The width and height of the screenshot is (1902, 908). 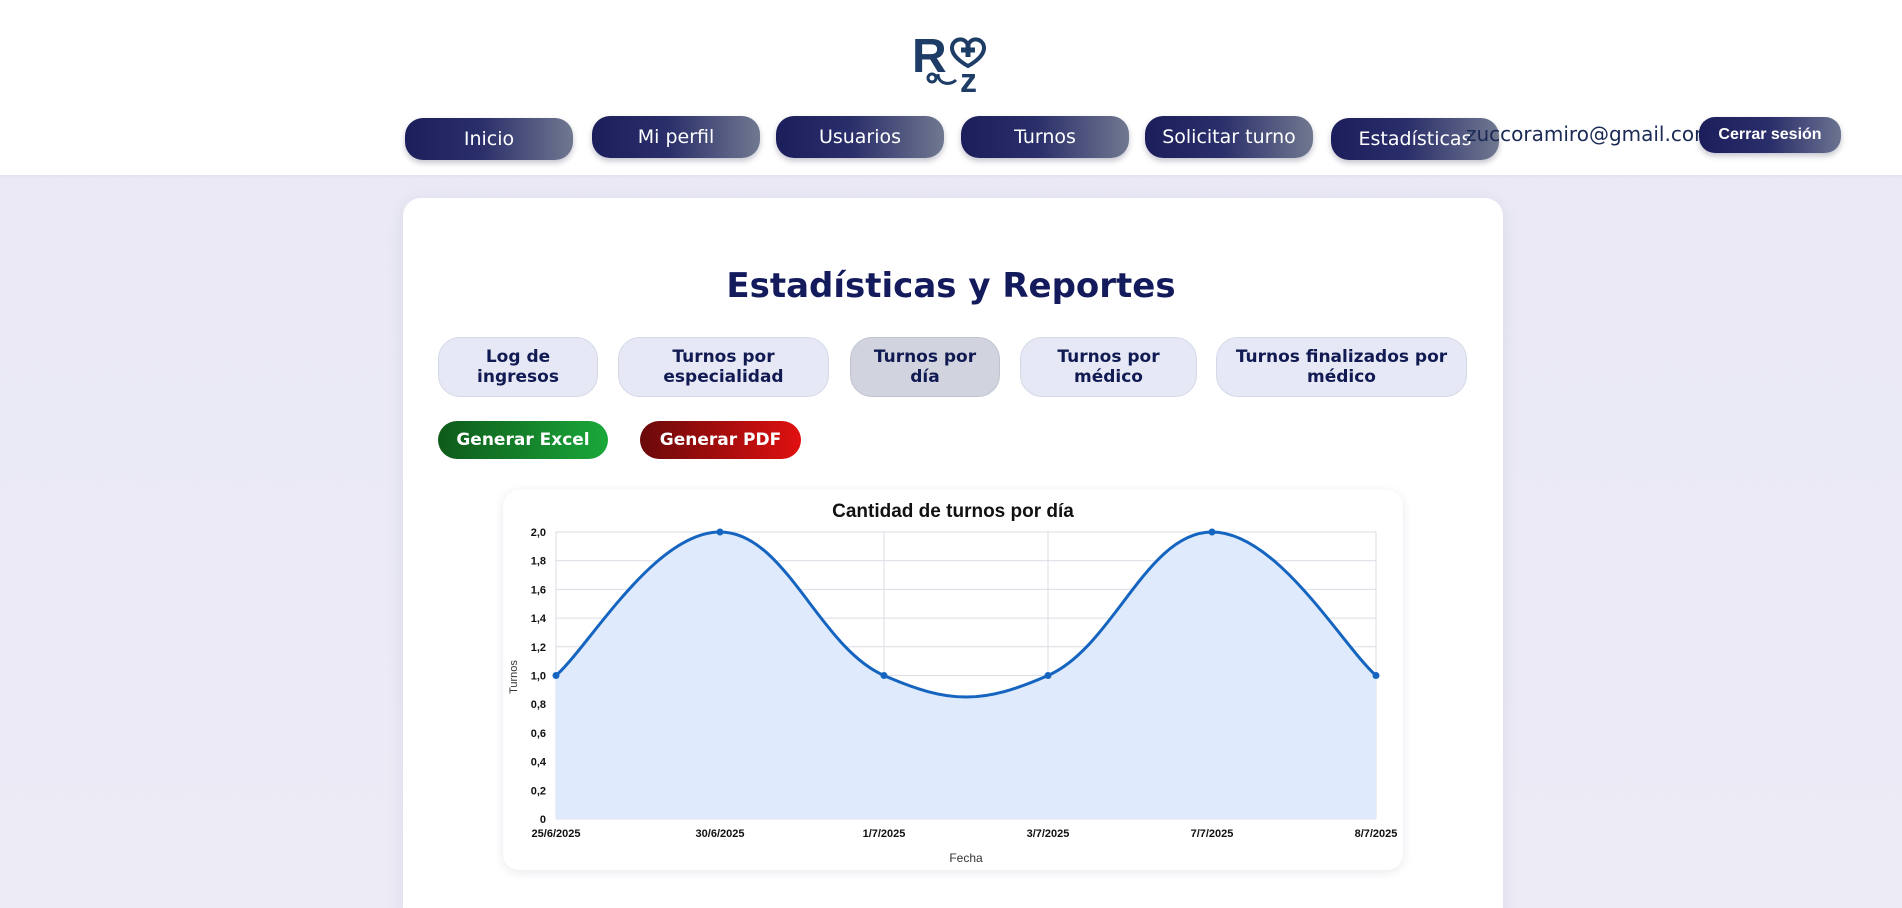 I want to click on clinic-logo: R z, so click(x=950, y=63).